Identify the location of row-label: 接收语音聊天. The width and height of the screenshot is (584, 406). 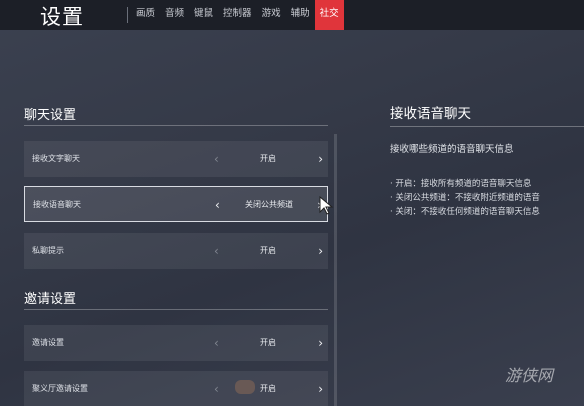
(57, 204).